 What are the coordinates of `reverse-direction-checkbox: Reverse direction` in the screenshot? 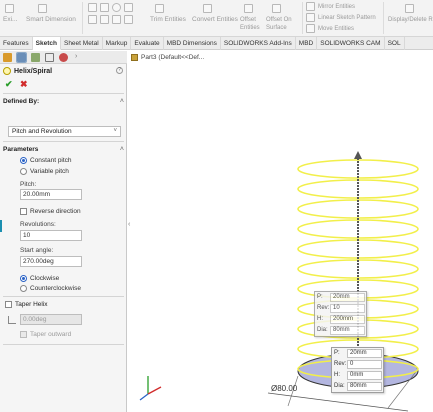 It's located at (50, 211).